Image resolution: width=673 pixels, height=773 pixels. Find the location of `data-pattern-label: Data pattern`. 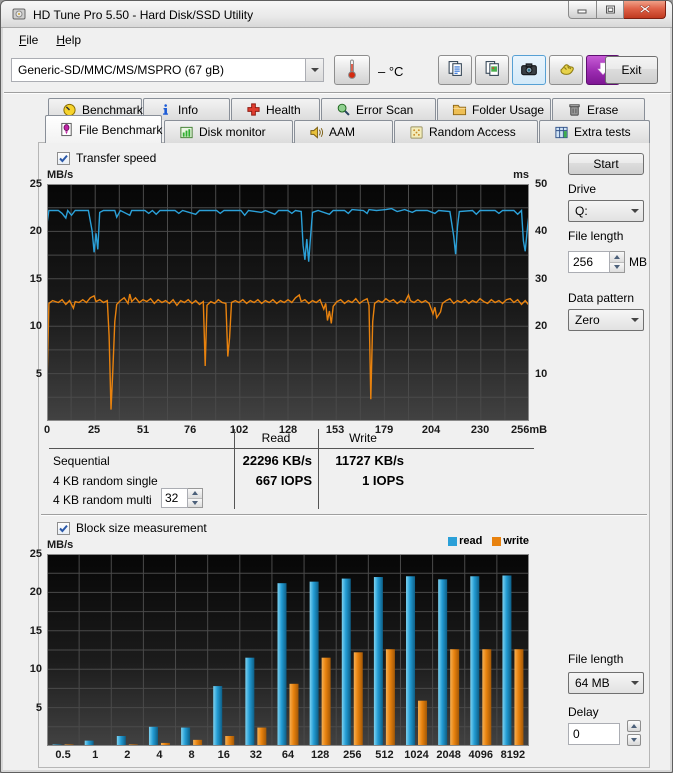

data-pattern-label: Data pattern is located at coordinates (601, 298).